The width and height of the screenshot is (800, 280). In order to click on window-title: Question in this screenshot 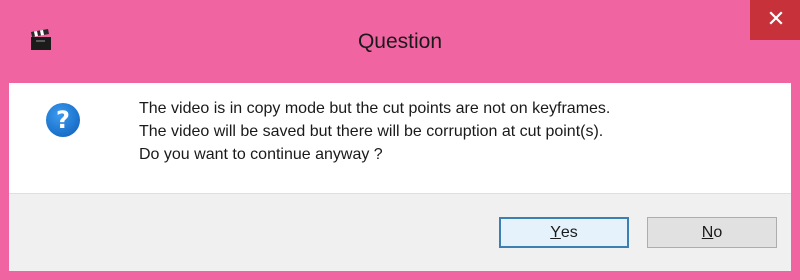, I will do `click(400, 41)`.